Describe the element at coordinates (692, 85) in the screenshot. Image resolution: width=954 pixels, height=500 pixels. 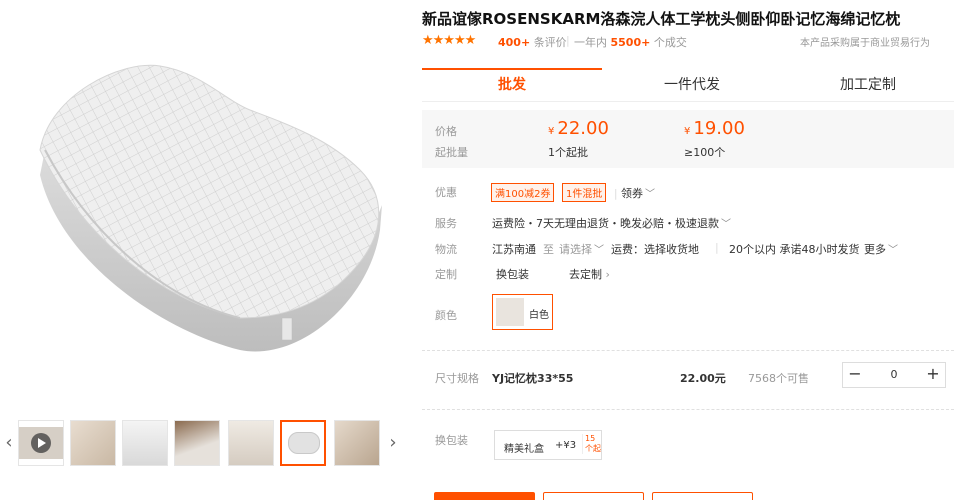
I see `tab-dropship: 一件代发` at that location.